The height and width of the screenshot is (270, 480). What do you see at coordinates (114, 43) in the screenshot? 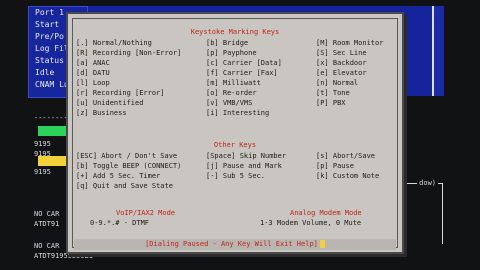
I see `key-binding-item: [.] Normal/Nothing` at bounding box center [114, 43].